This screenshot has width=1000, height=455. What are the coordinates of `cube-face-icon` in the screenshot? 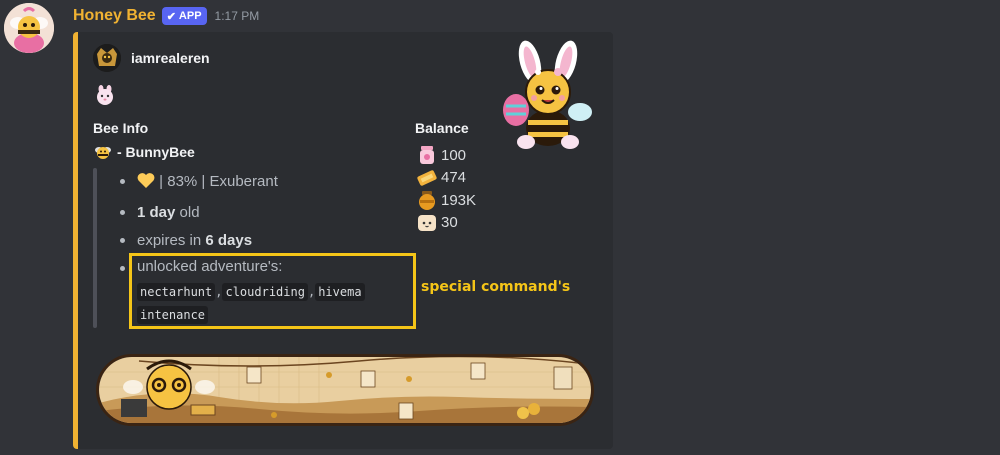 It's located at (427, 223).